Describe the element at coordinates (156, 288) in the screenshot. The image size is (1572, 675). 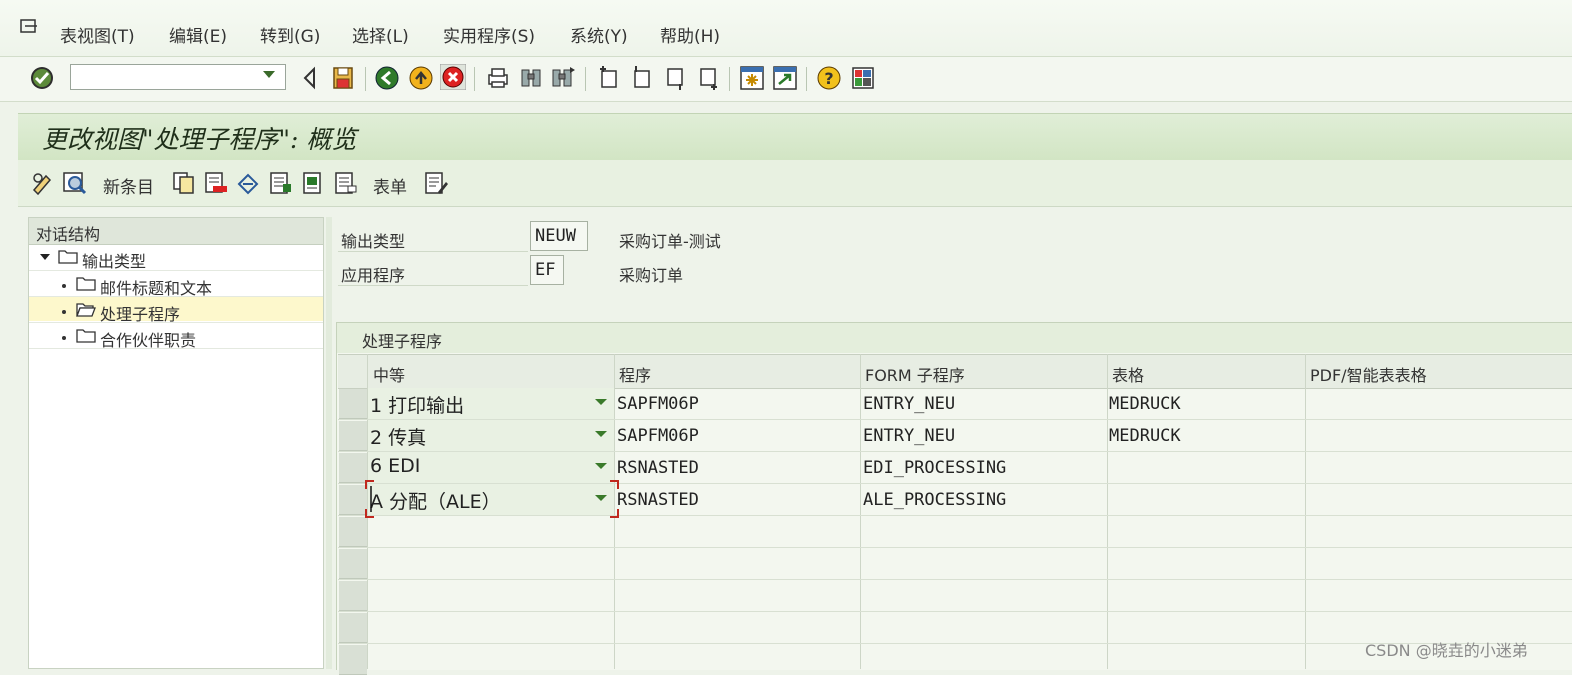
I see `tree-node-label: 邮件标题和文本` at that location.